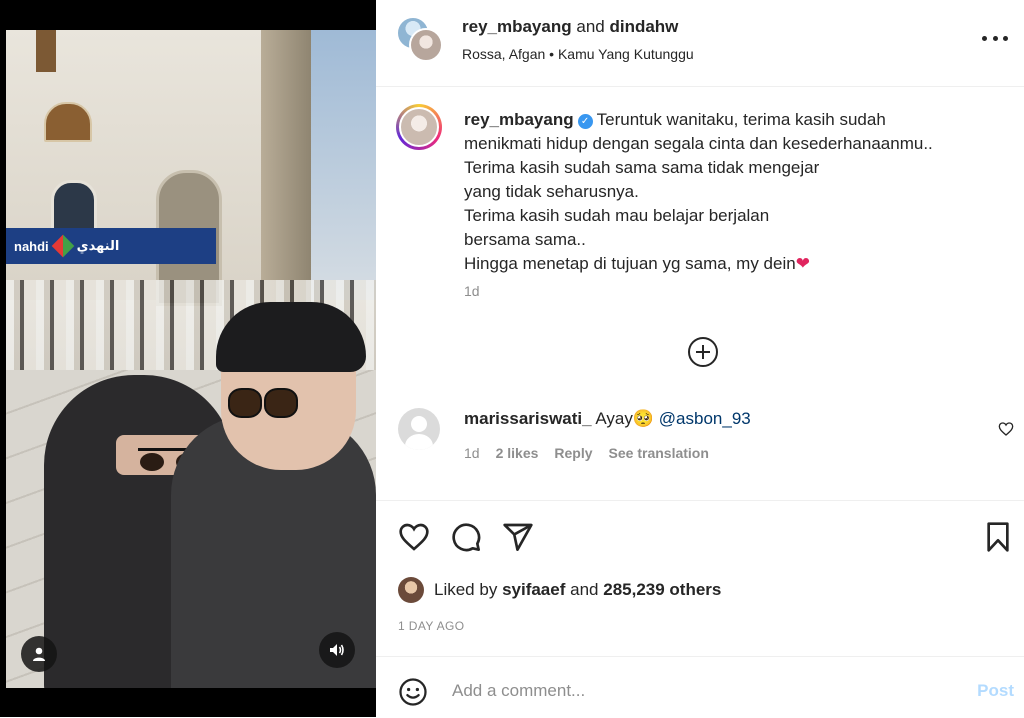 This screenshot has height=718, width=1024. I want to click on verified-badge-icon: ✓, so click(585, 121).